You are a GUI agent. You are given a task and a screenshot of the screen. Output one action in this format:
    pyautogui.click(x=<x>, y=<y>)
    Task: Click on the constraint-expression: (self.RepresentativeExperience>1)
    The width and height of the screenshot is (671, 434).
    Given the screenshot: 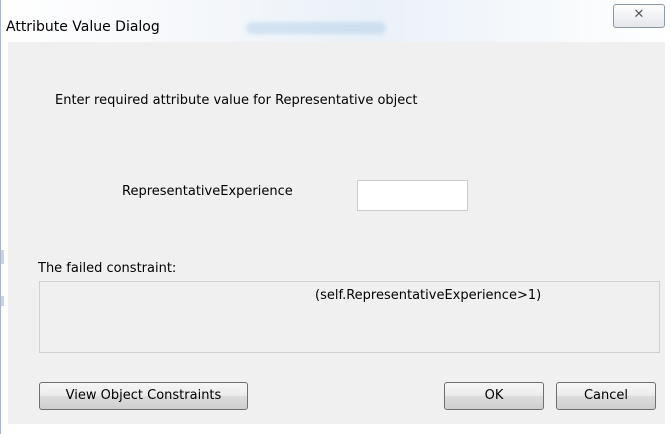 What is the action you would take?
    pyautogui.click(x=428, y=295)
    